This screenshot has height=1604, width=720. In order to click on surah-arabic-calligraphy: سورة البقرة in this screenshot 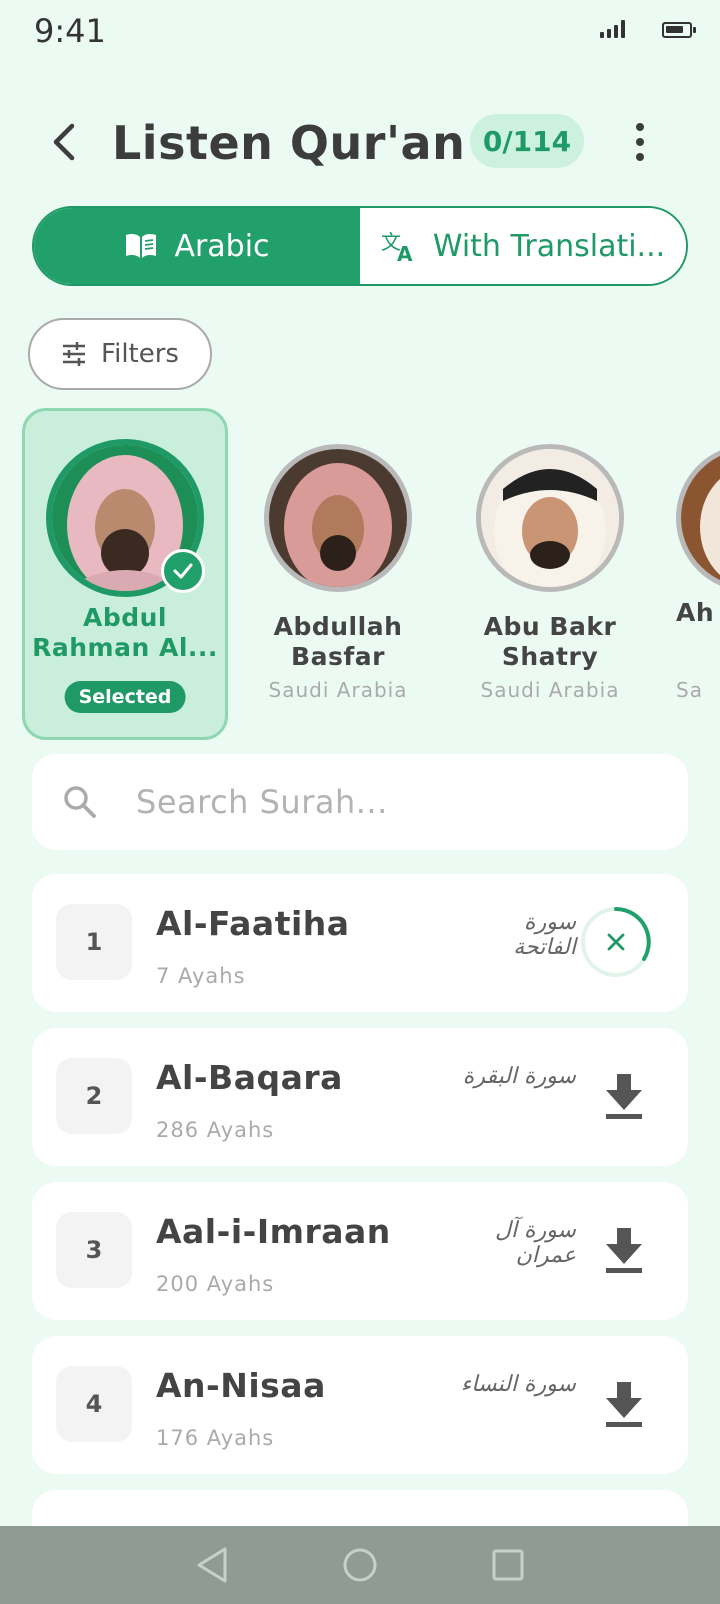, I will do `click(519, 1076)`.